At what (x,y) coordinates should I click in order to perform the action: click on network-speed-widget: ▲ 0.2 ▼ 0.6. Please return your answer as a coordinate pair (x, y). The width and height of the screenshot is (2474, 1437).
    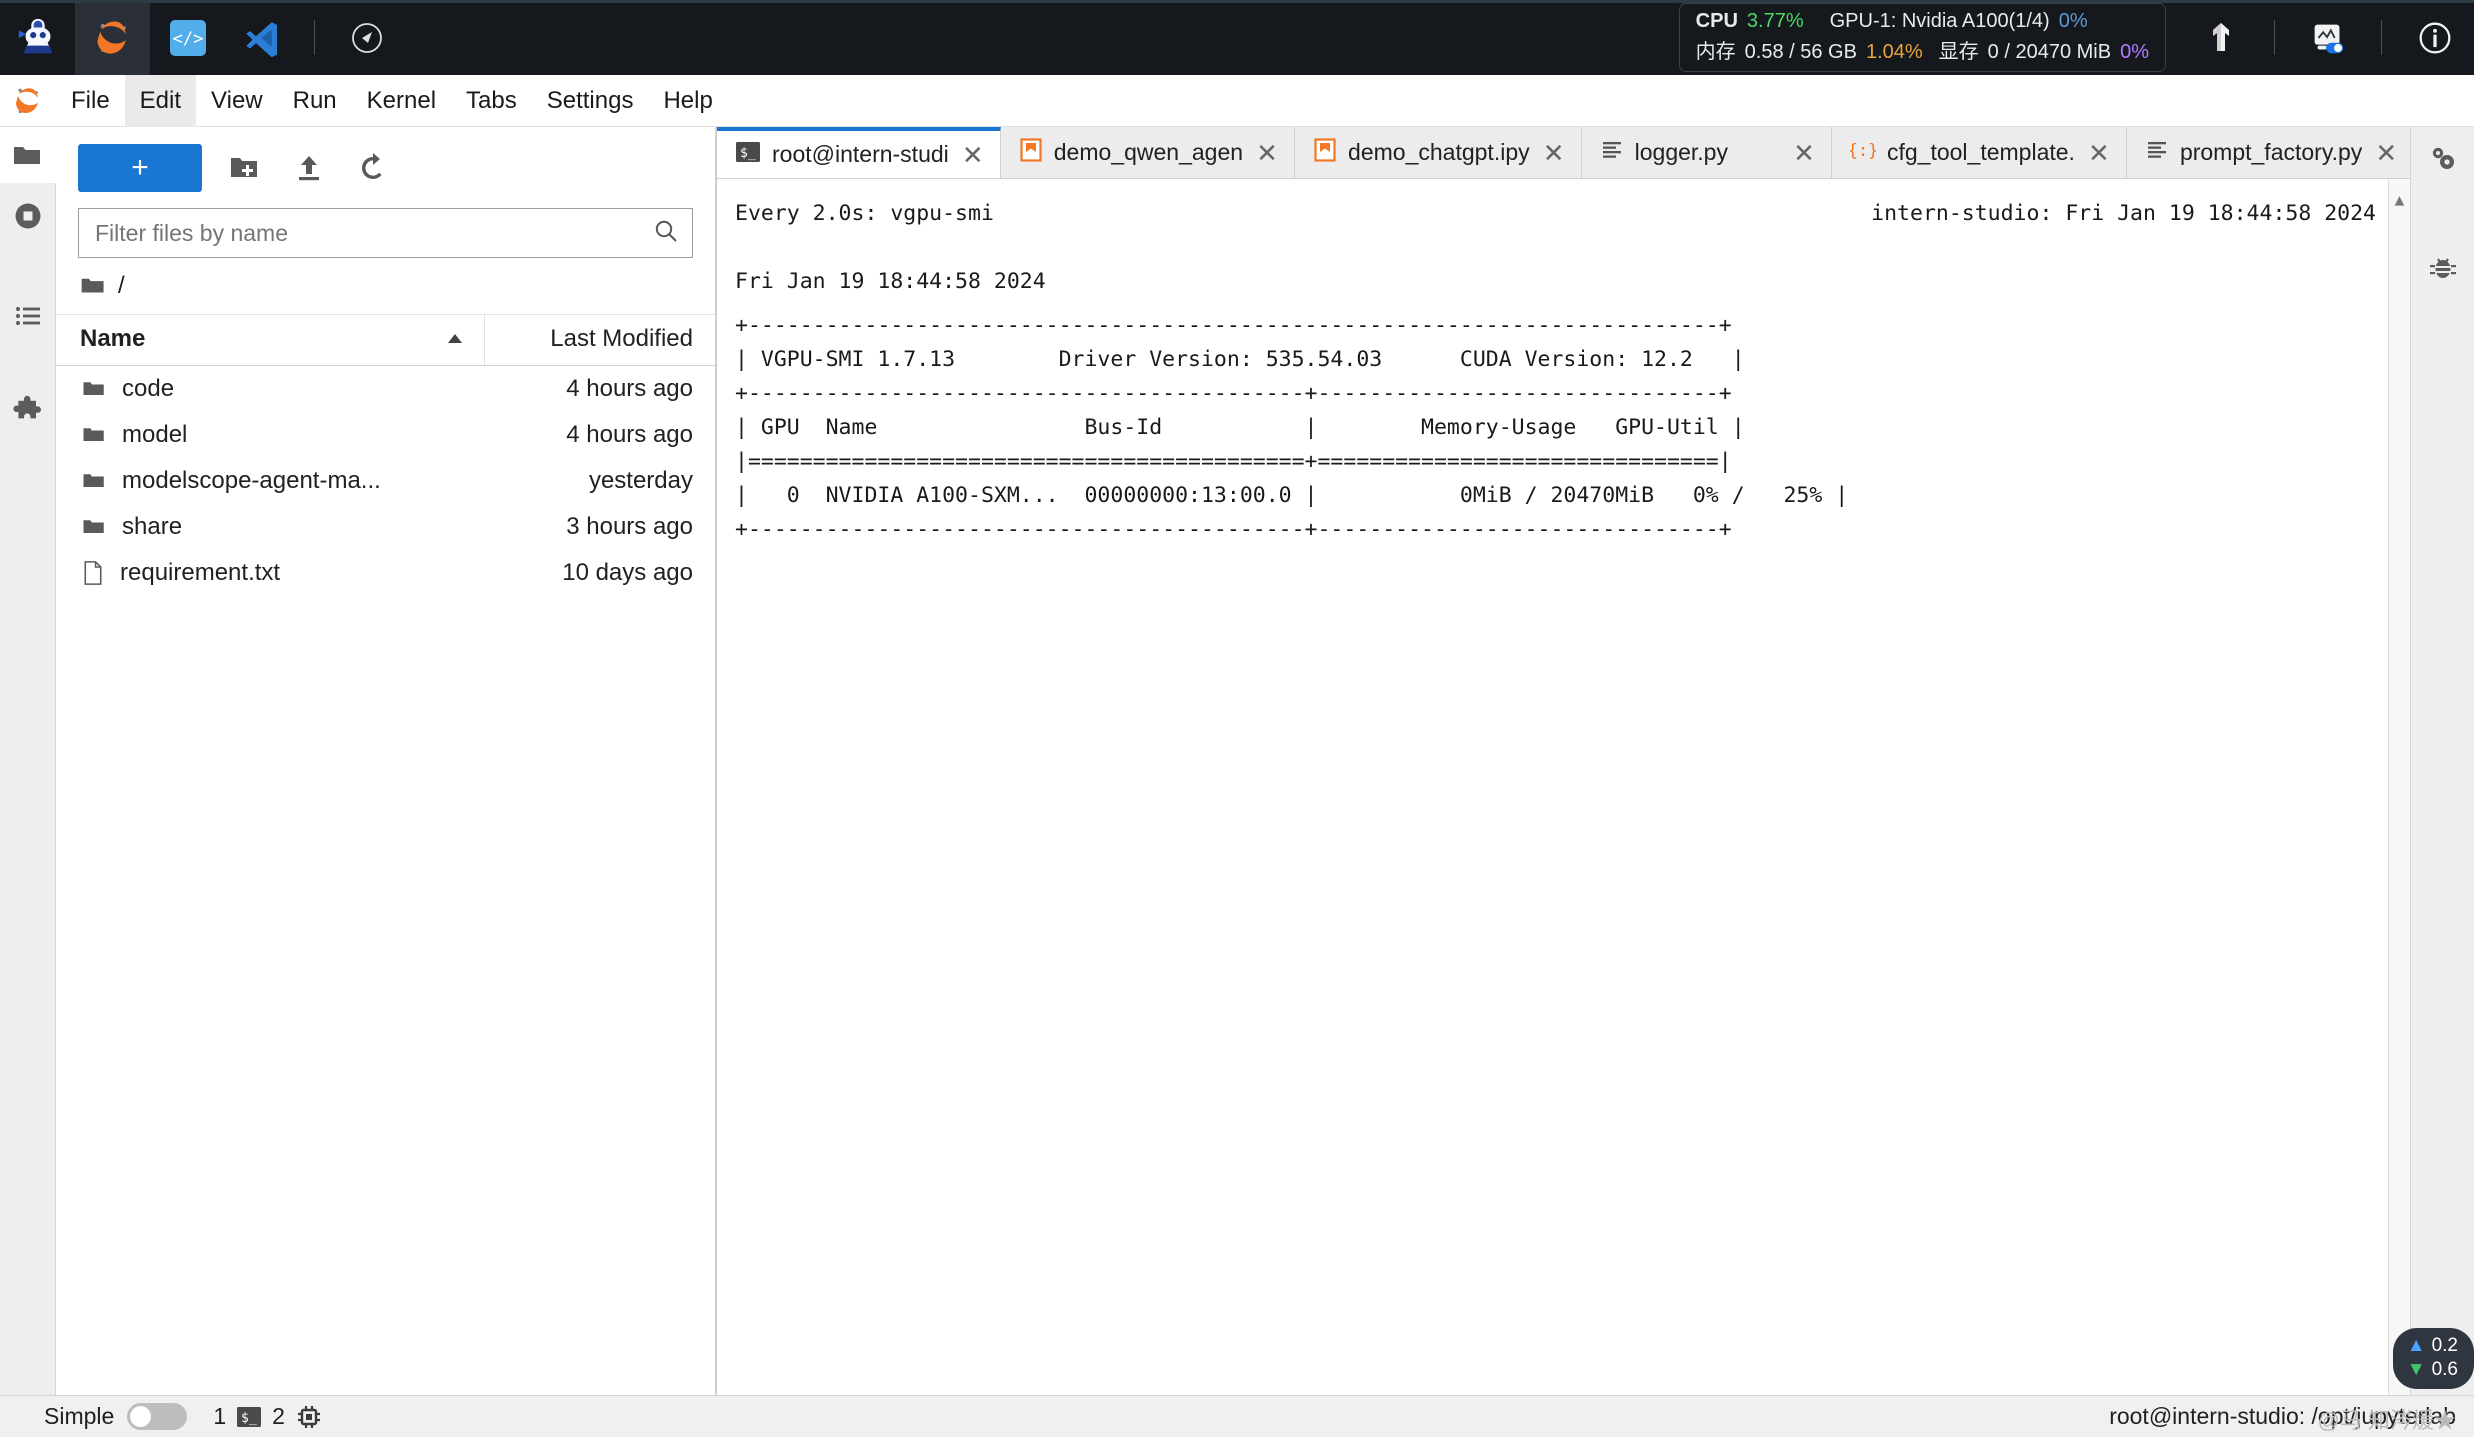
    Looking at the image, I should click on (2433, 1358).